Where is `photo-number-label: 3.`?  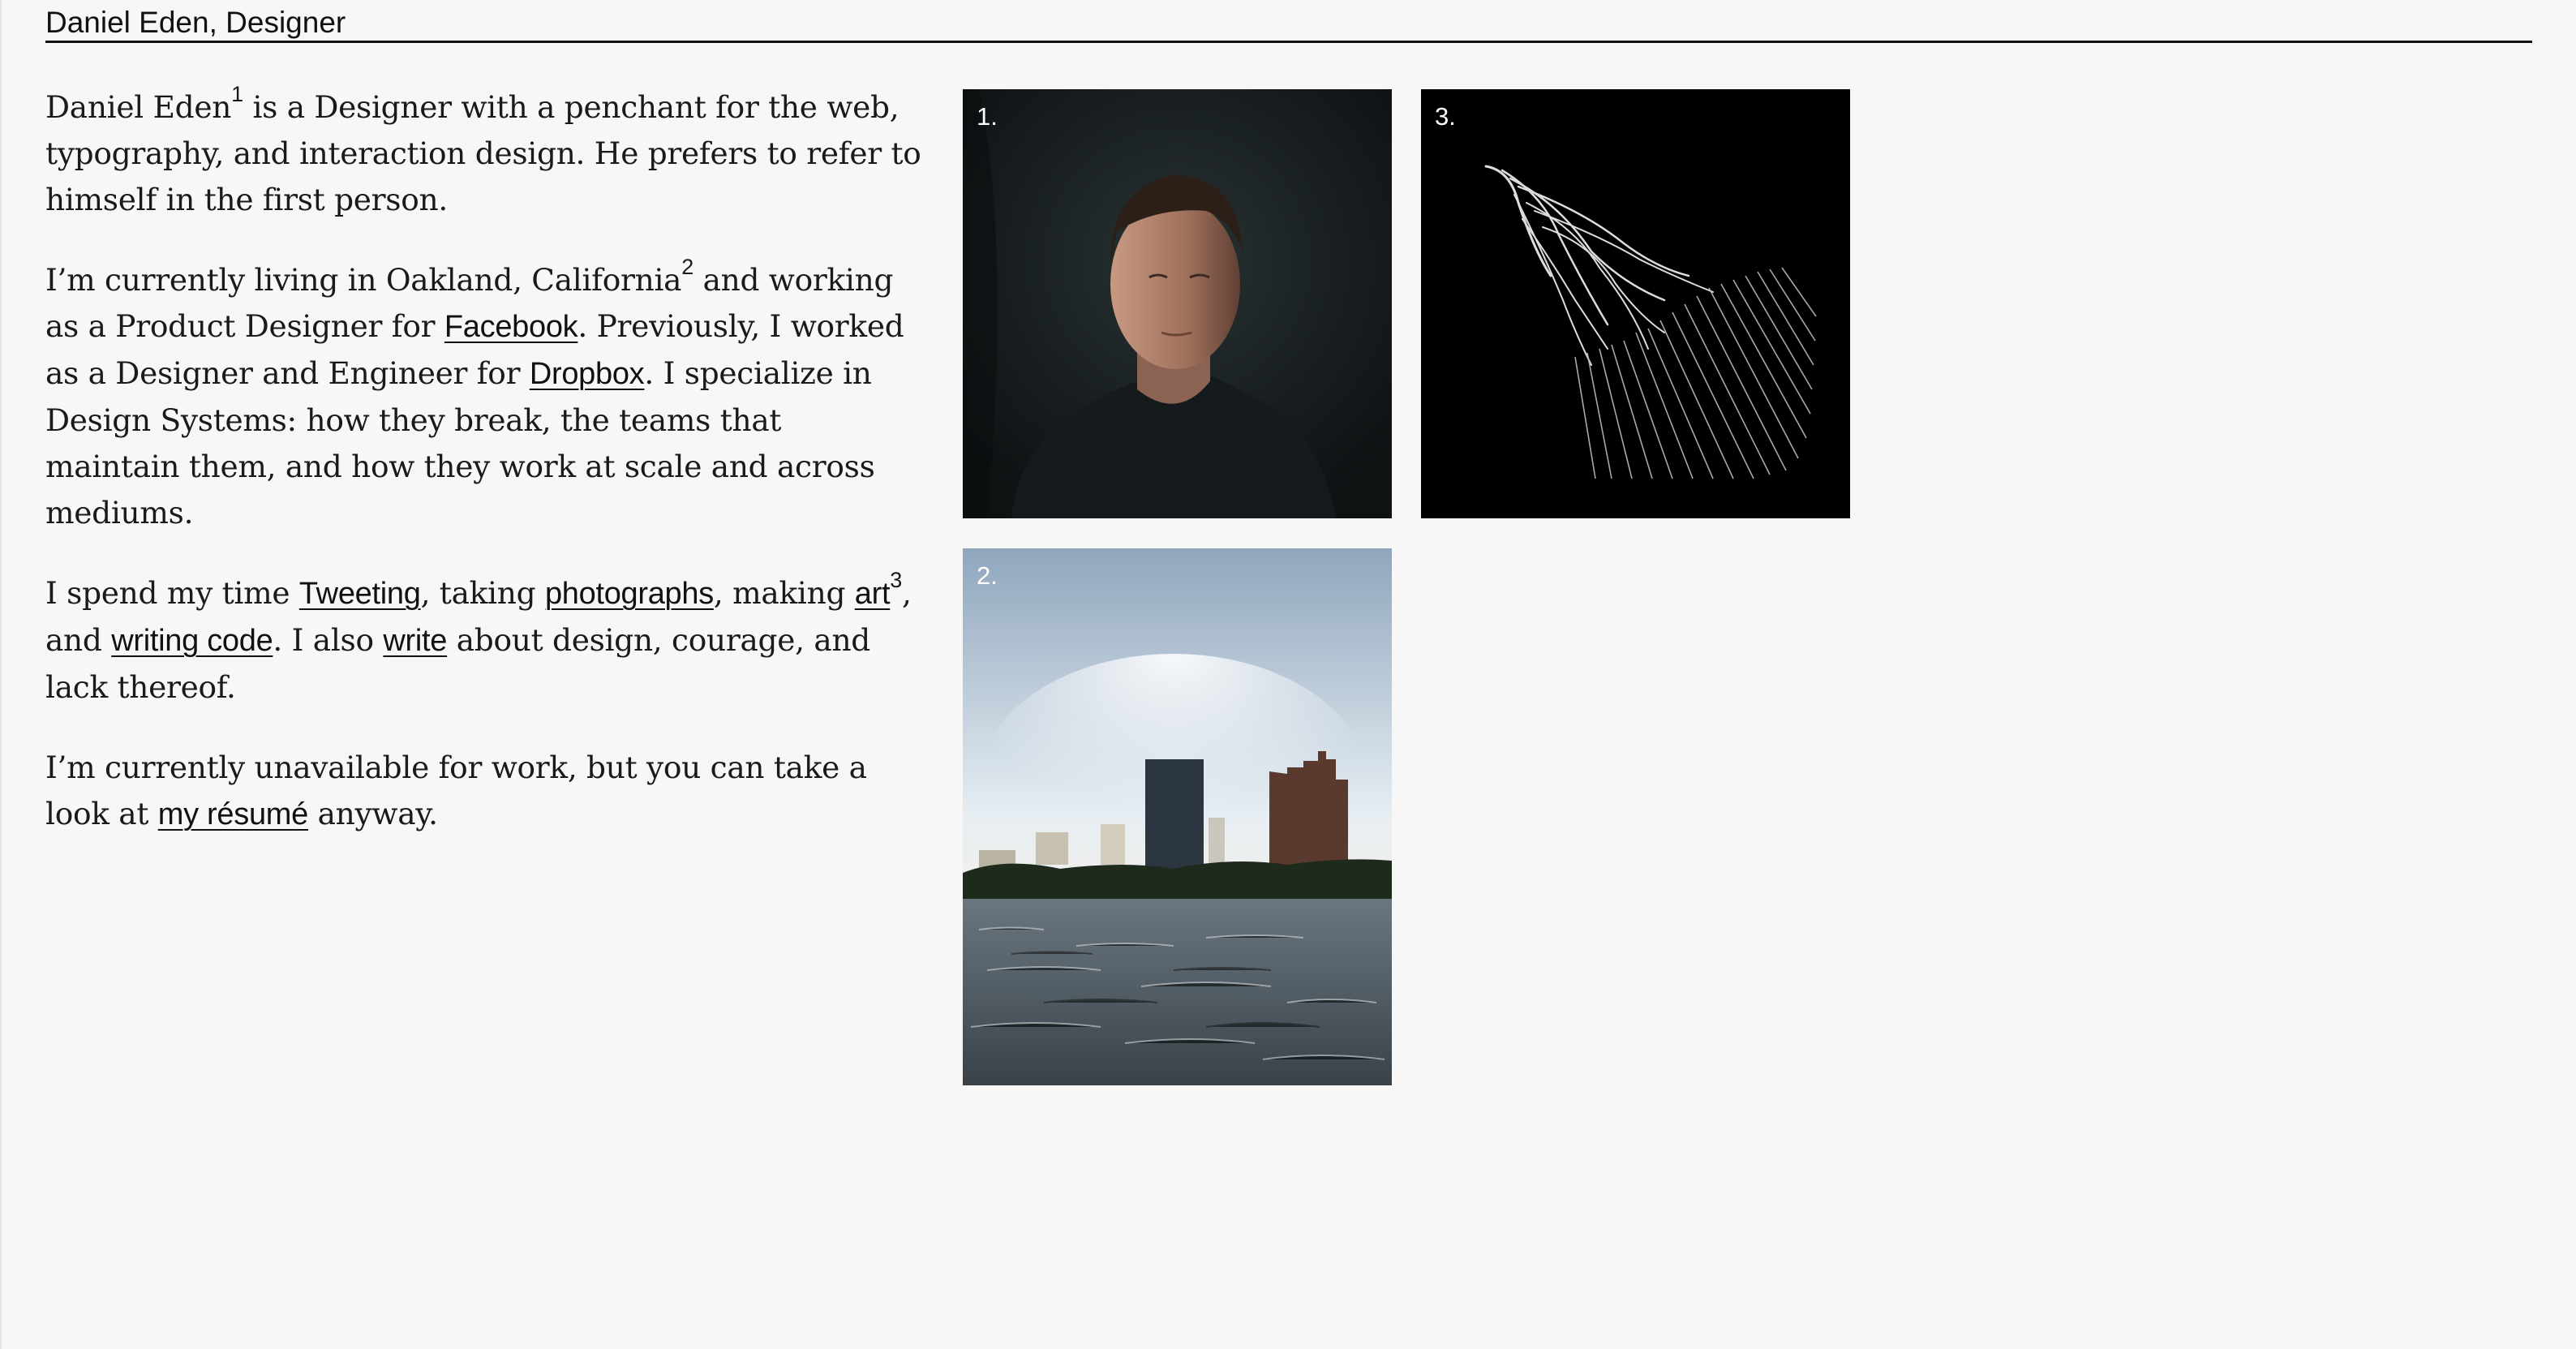
photo-number-label: 3. is located at coordinates (1445, 116).